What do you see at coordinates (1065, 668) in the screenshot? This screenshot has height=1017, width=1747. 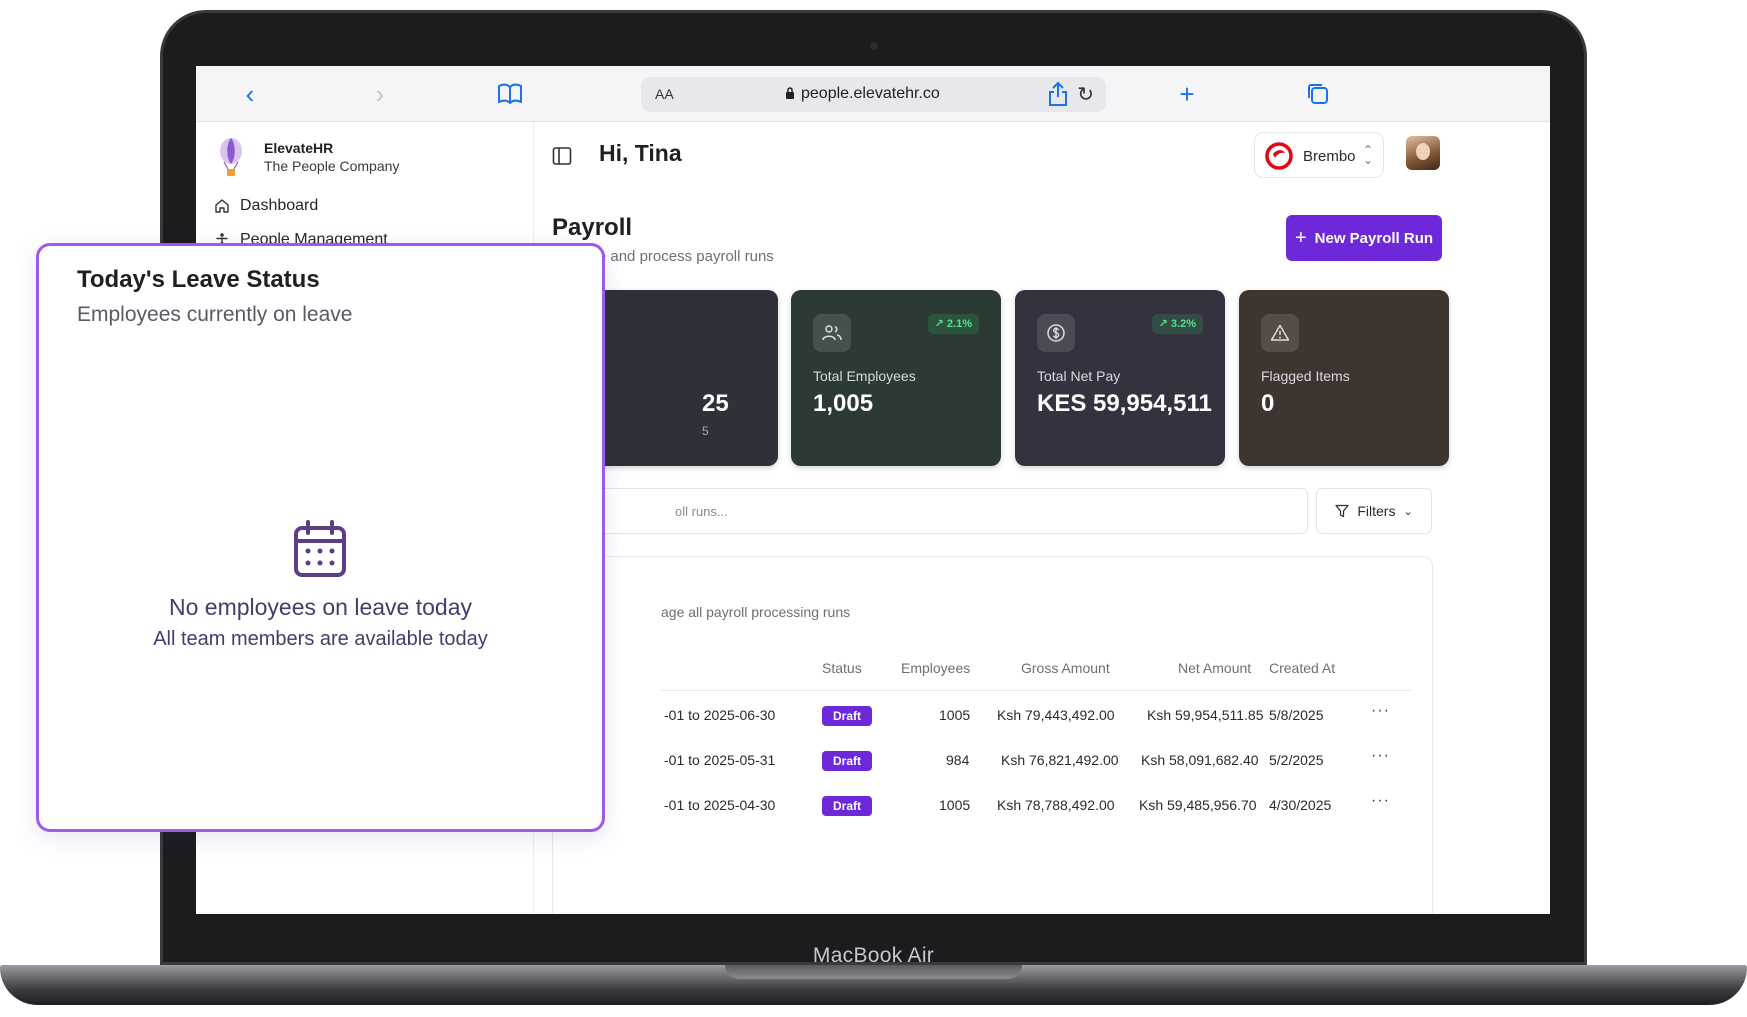 I see `column-header-gross-amount: Gross Amount` at bounding box center [1065, 668].